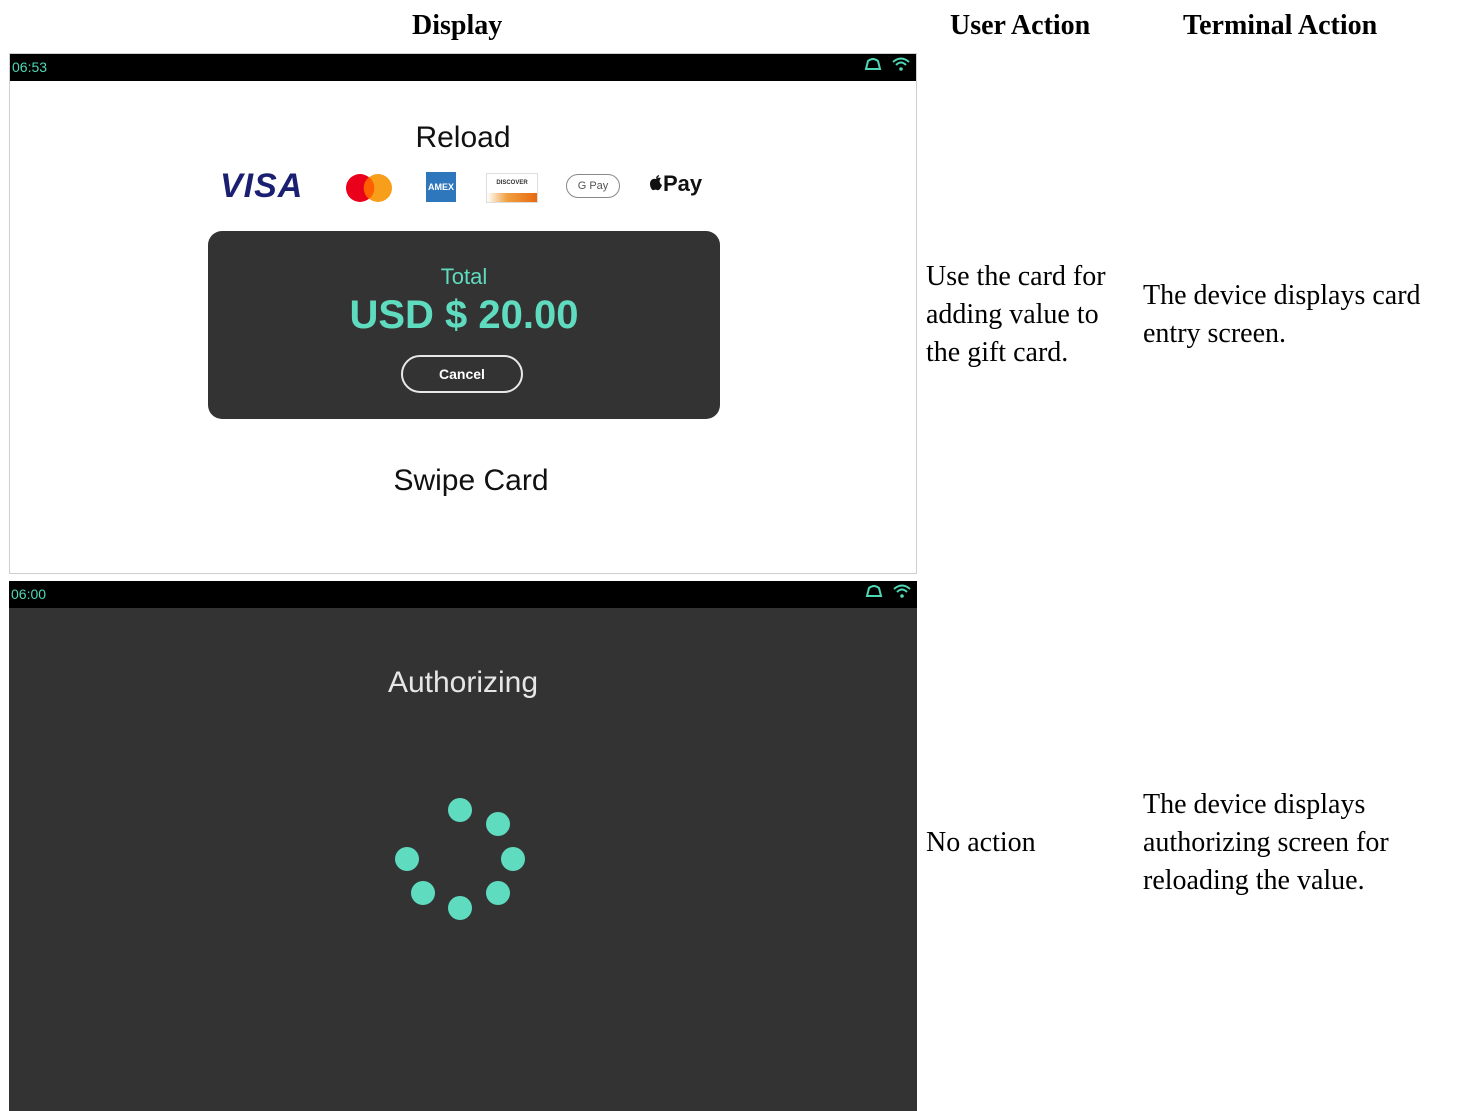 The width and height of the screenshot is (1457, 1111). I want to click on discover-logo: DISCOVER, so click(512, 188).